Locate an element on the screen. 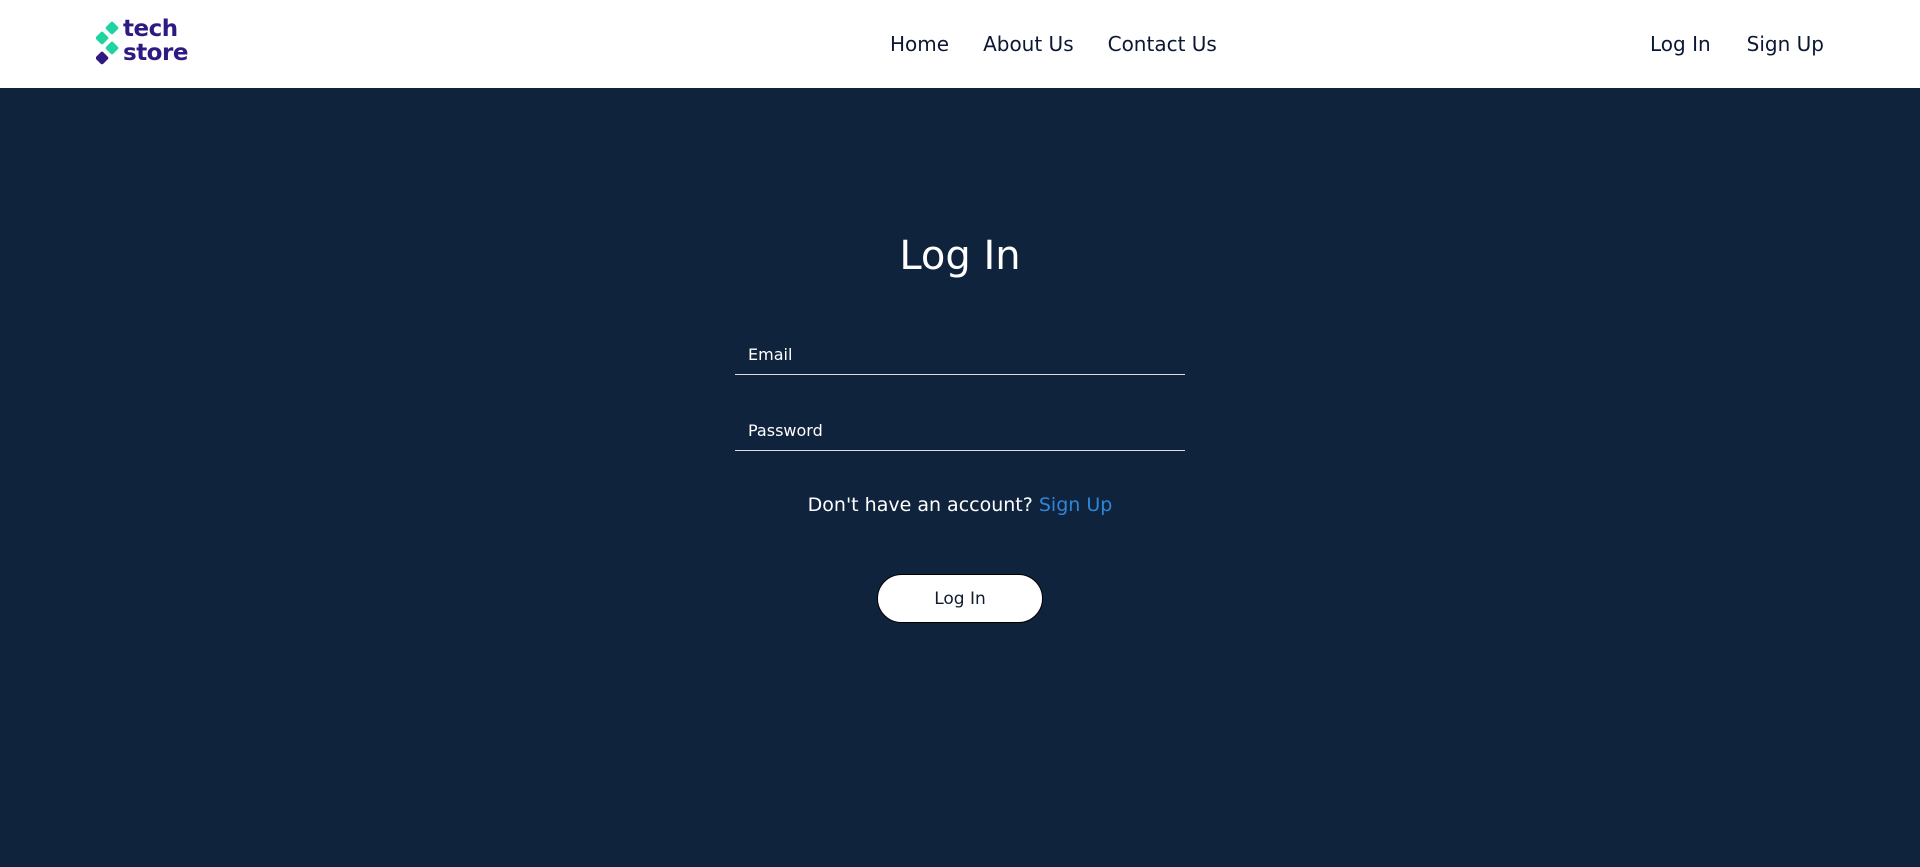 This screenshot has height=867, width=1920. logo-wordmark: tech store is located at coordinates (155, 41).